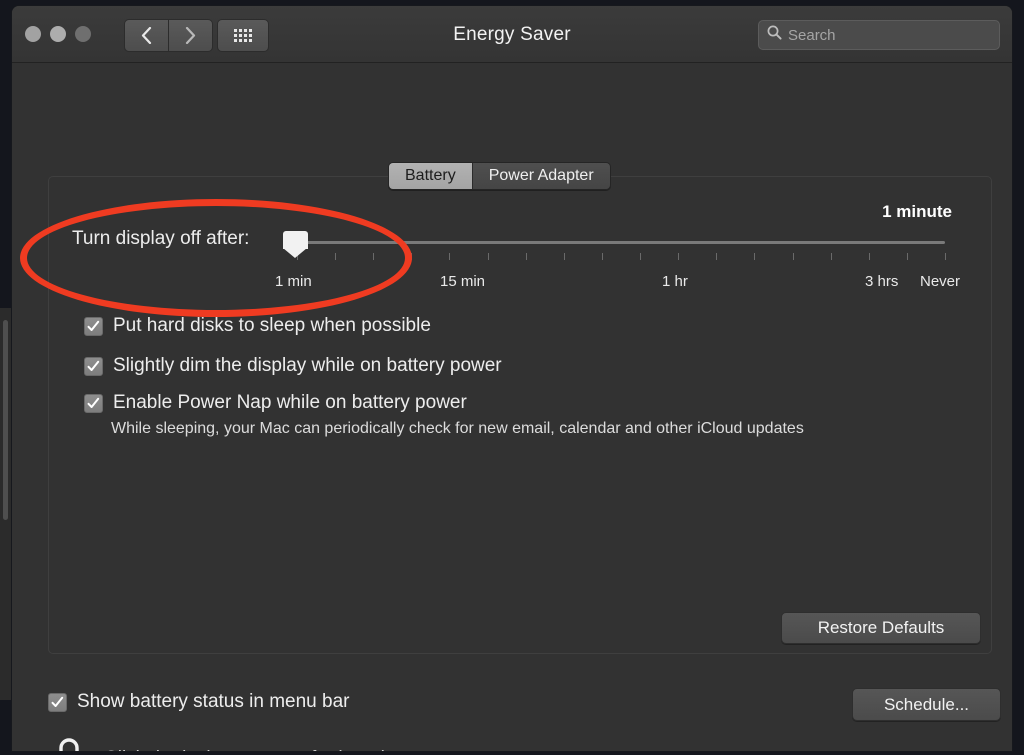  What do you see at coordinates (272, 325) in the screenshot?
I see `checkbox-label-hard-disk-sleep: Put hard disks to sleep when possible` at bounding box center [272, 325].